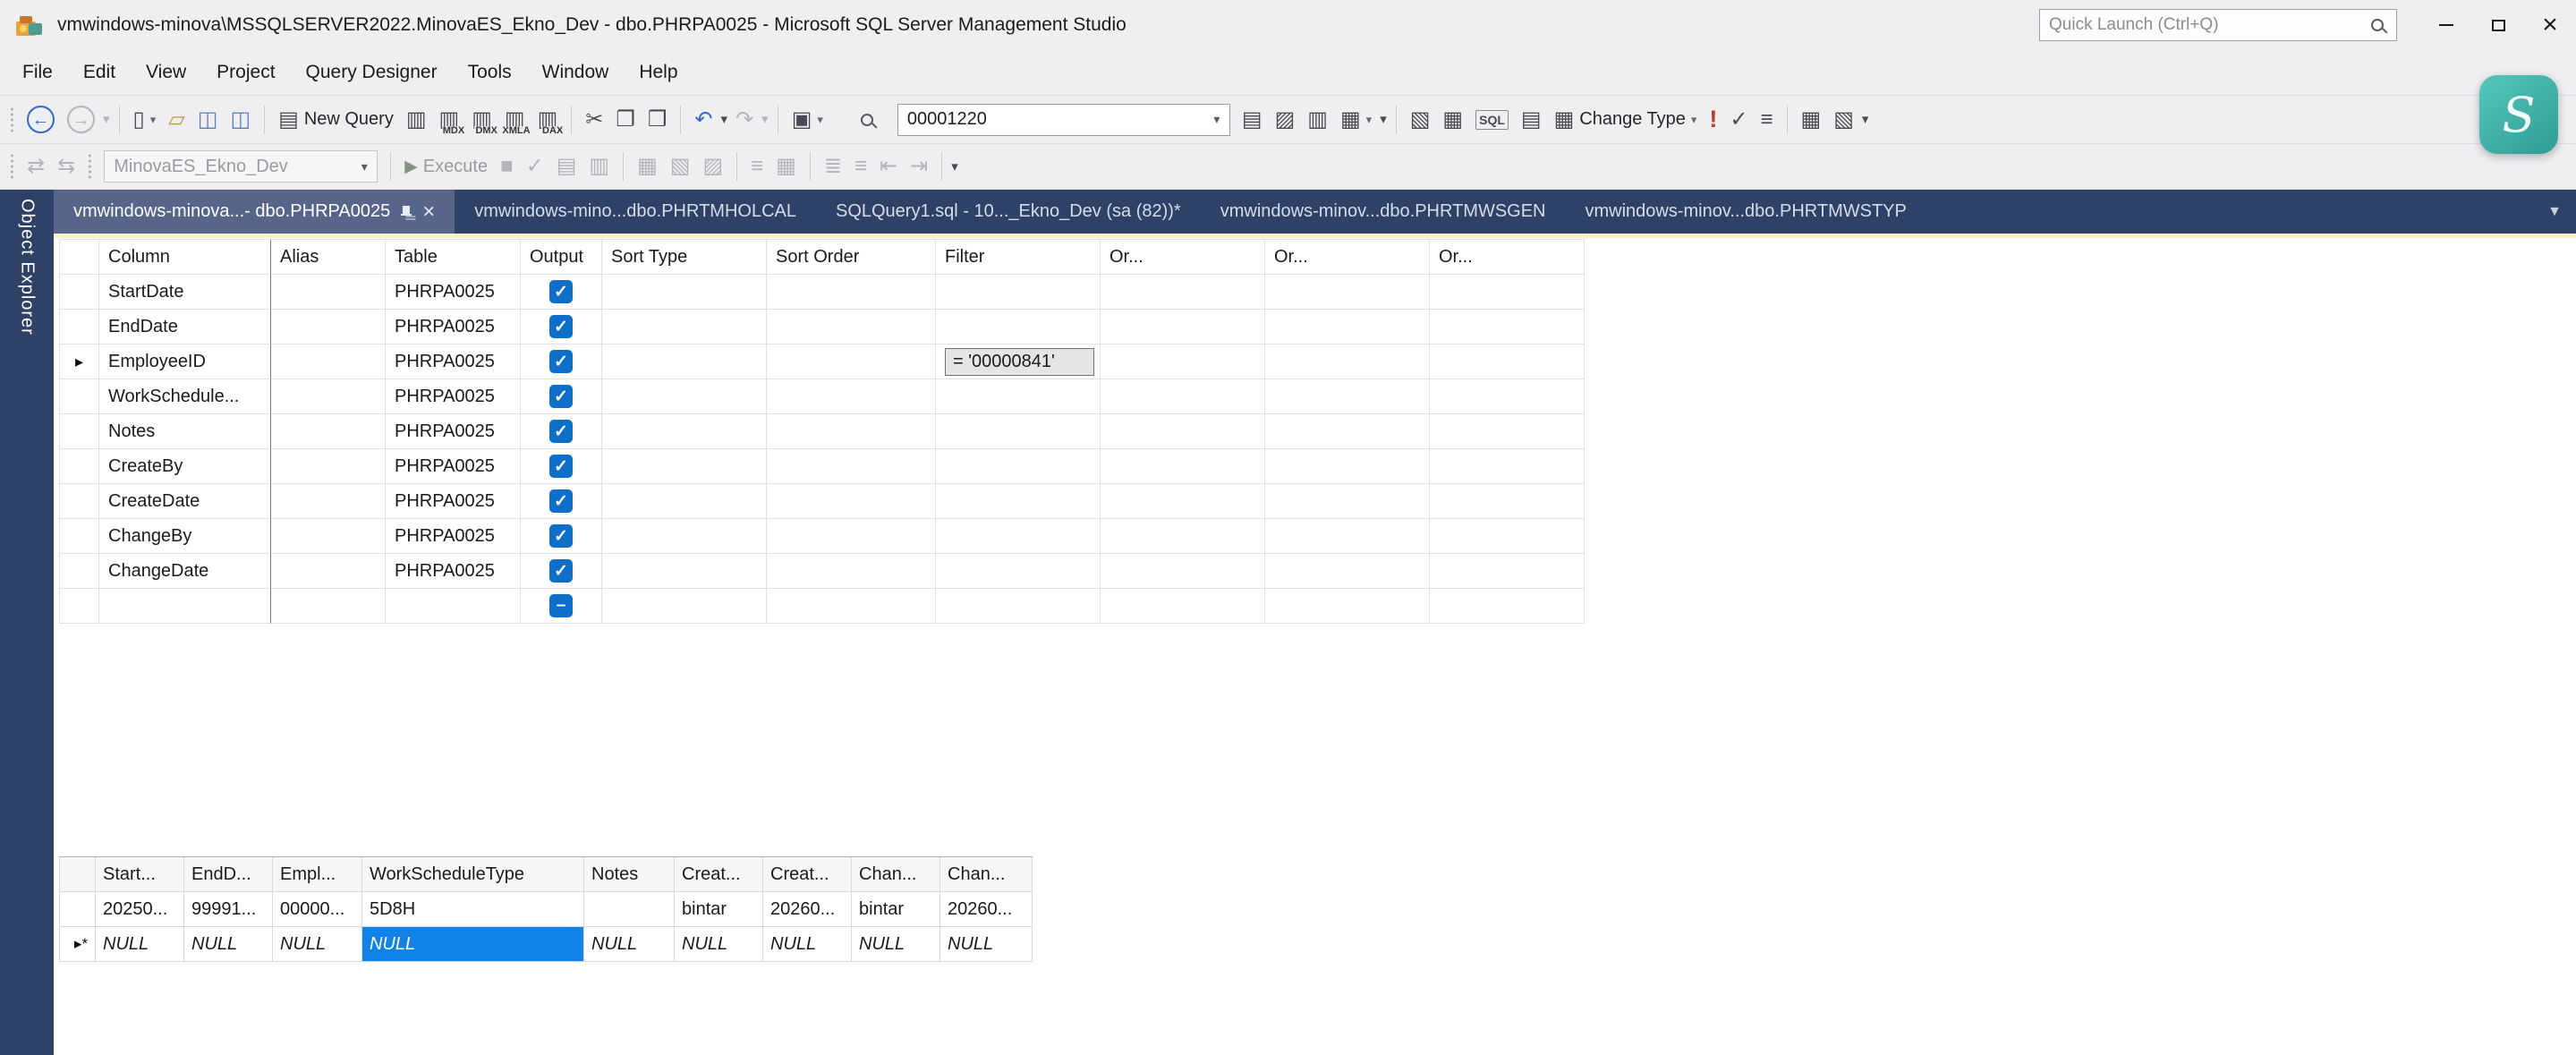 The height and width of the screenshot is (1055, 2576). Describe the element at coordinates (473, 910) in the screenshot. I see `results-cell: 5D8H` at that location.